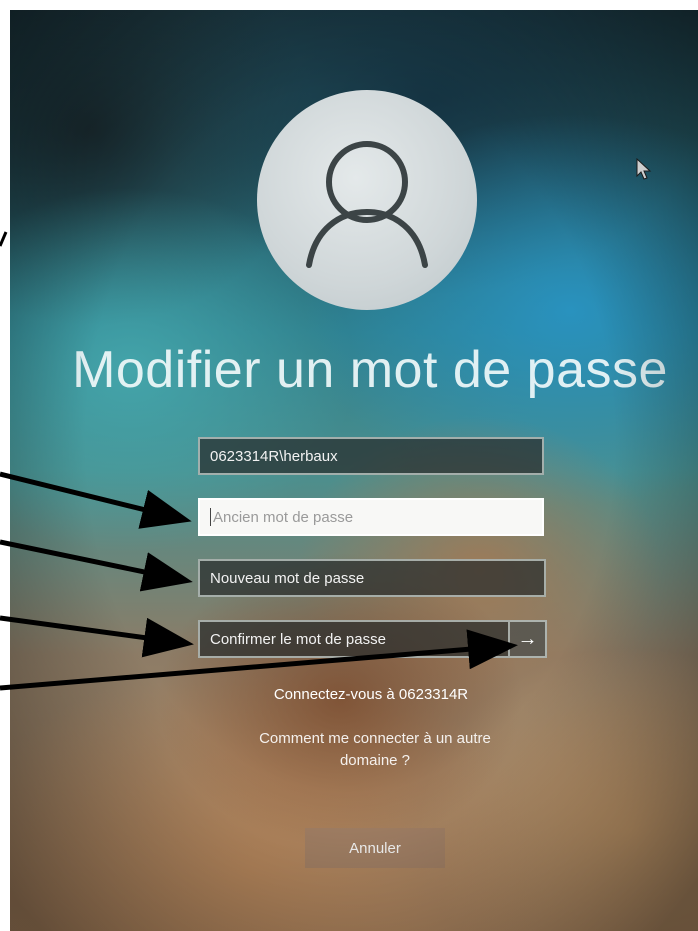 The height and width of the screenshot is (931, 698). I want to click on username-field: 0623314R\herbaux, so click(371, 456).